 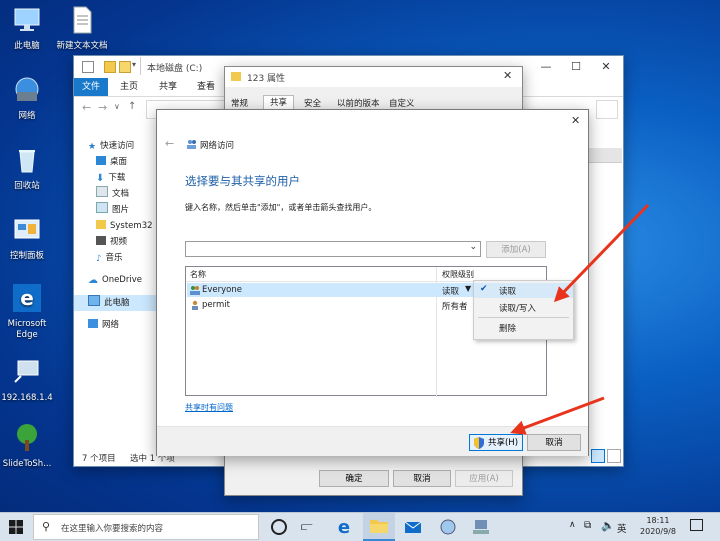 What do you see at coordinates (134, 64) in the screenshot?
I see `quick-access-toolbar-dropdown: ▾` at bounding box center [134, 64].